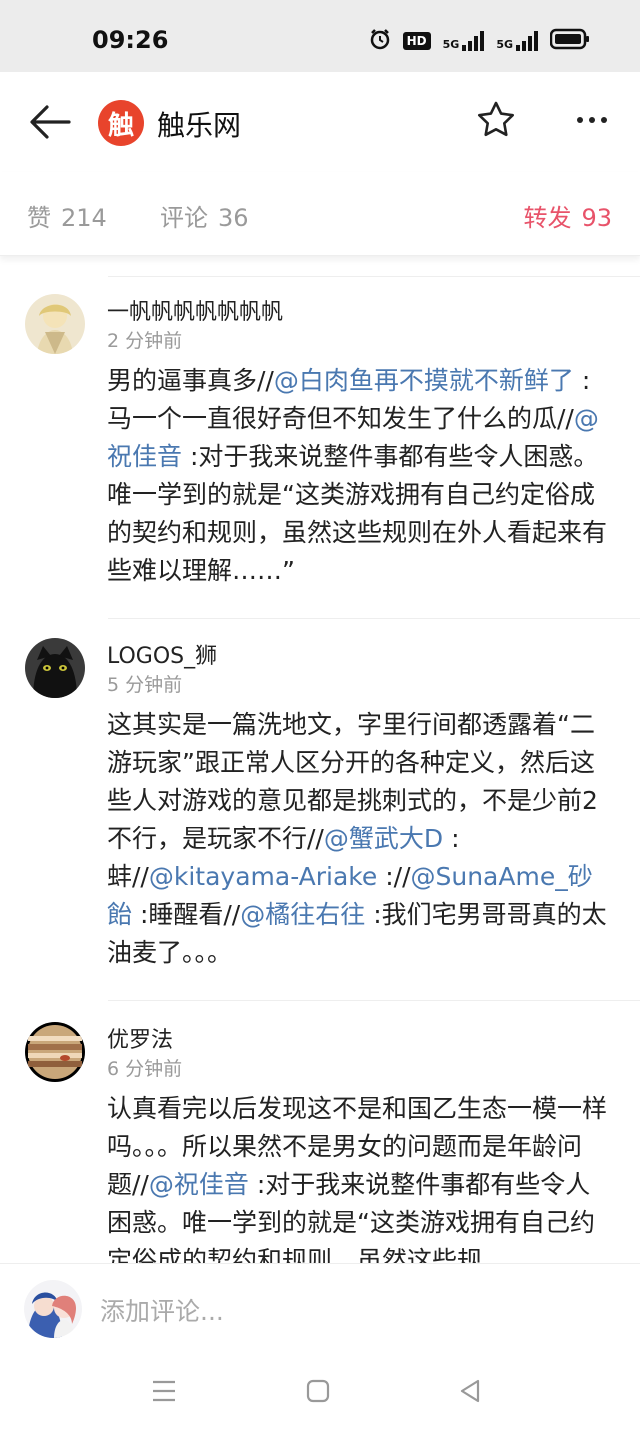 The height and width of the screenshot is (1429, 640). What do you see at coordinates (145, 685) in the screenshot?
I see `comment-time: 5 分钟前` at bounding box center [145, 685].